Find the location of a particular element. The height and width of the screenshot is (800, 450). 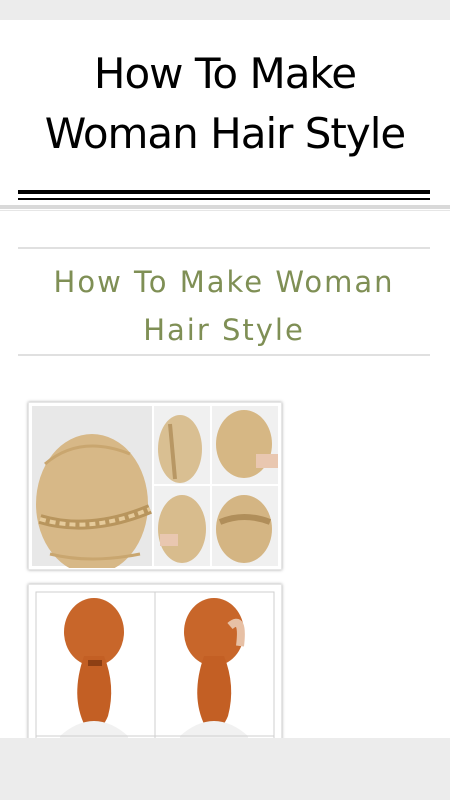

header-divider-thin is located at coordinates (224, 199).